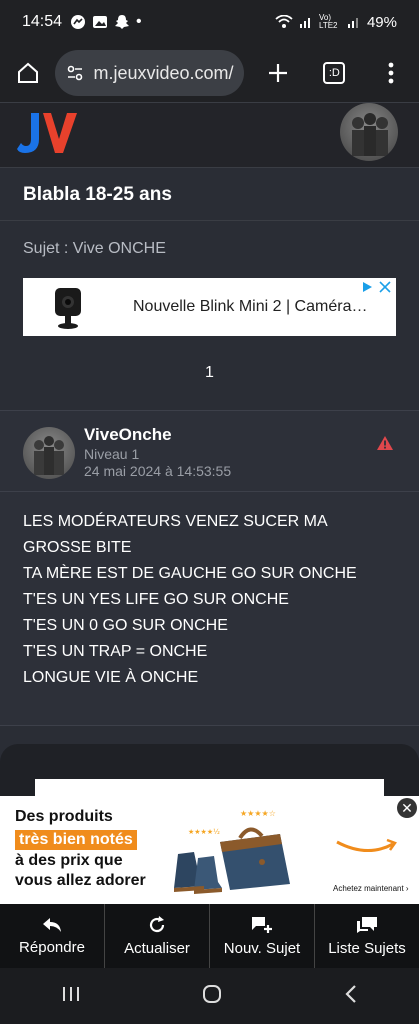 Image resolution: width=419 pixels, height=1024 pixels. I want to click on amazon-ad-cta: Achetez maintenant ›, so click(371, 888).